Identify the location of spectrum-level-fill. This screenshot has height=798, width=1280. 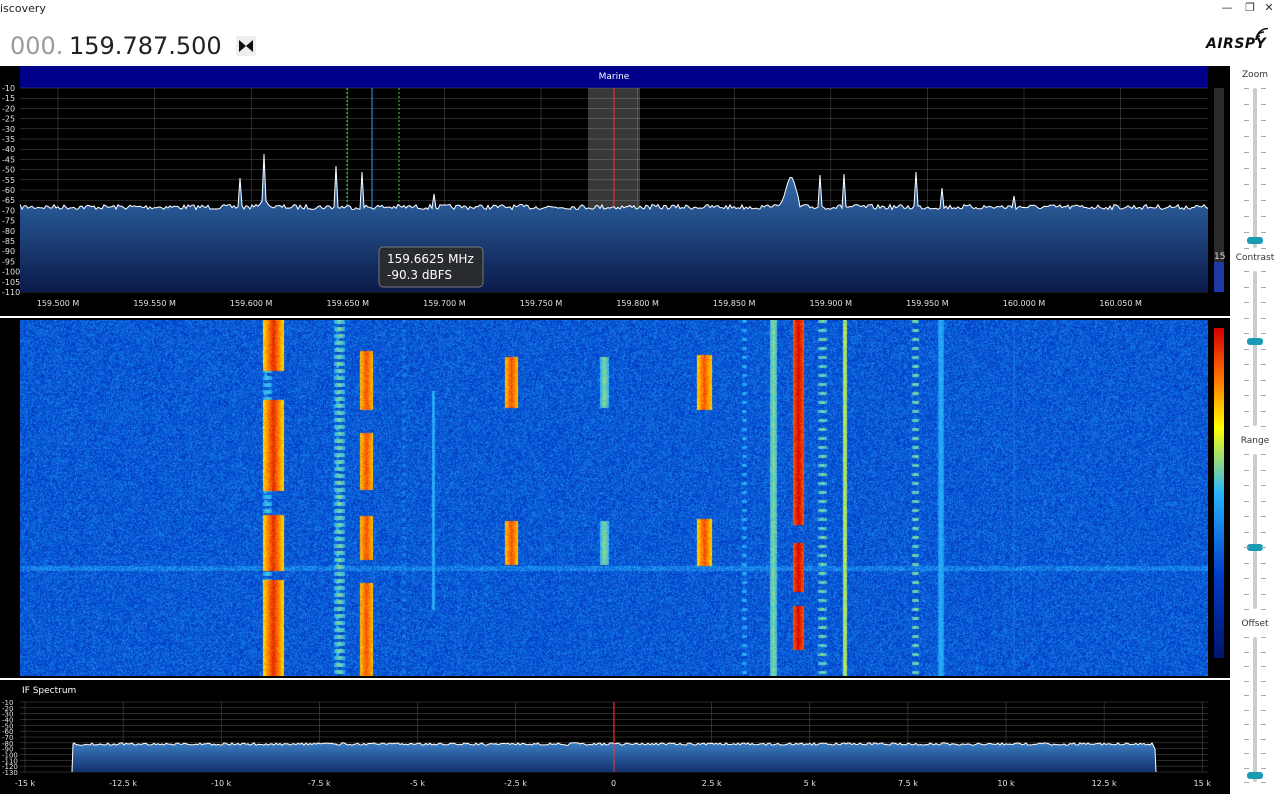
(1219, 277).